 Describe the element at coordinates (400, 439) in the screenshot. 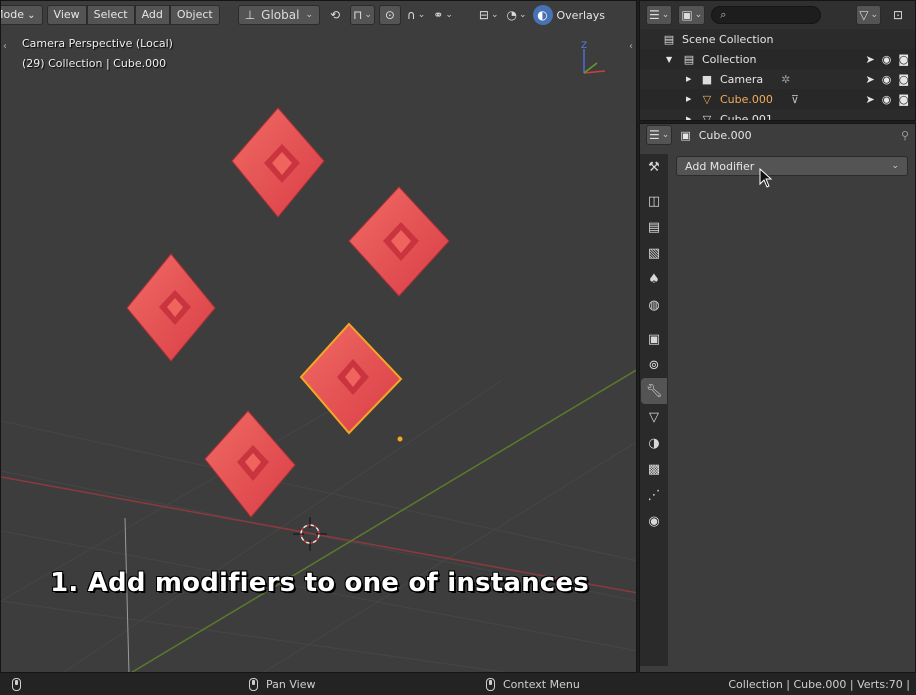

I see `object-origin` at that location.